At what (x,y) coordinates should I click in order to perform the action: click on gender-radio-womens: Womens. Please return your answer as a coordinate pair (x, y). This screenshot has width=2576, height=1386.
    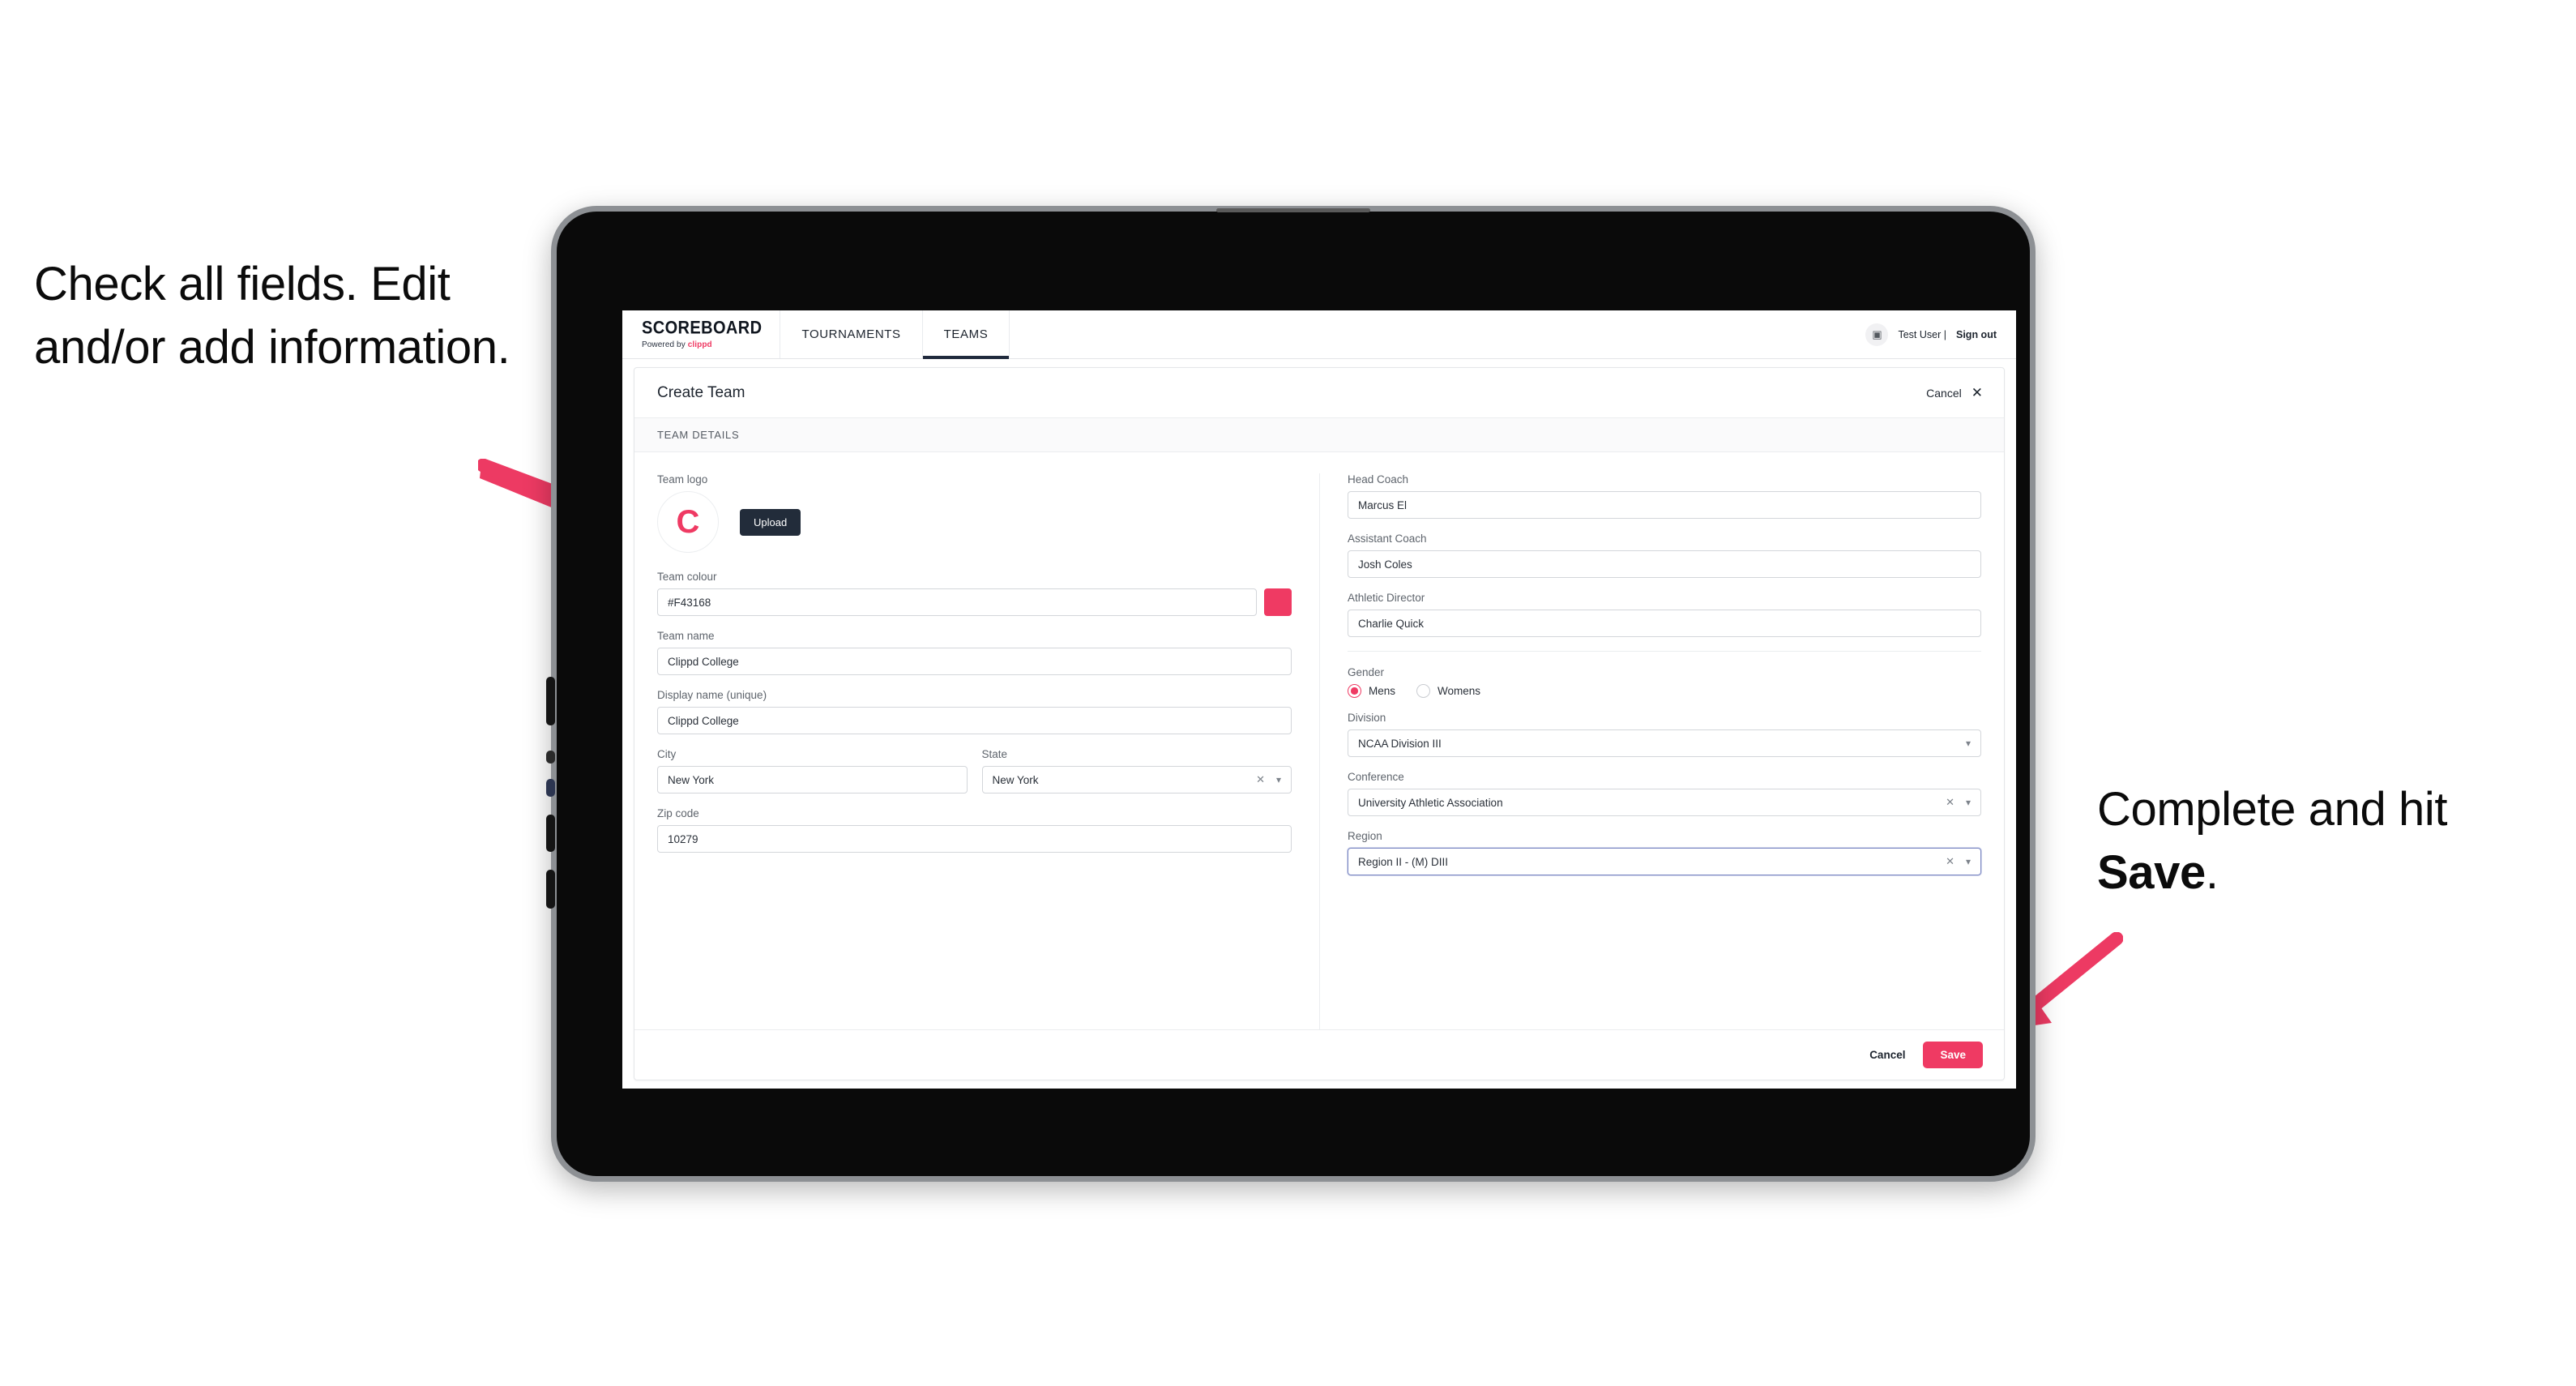
    Looking at the image, I should click on (1448, 691).